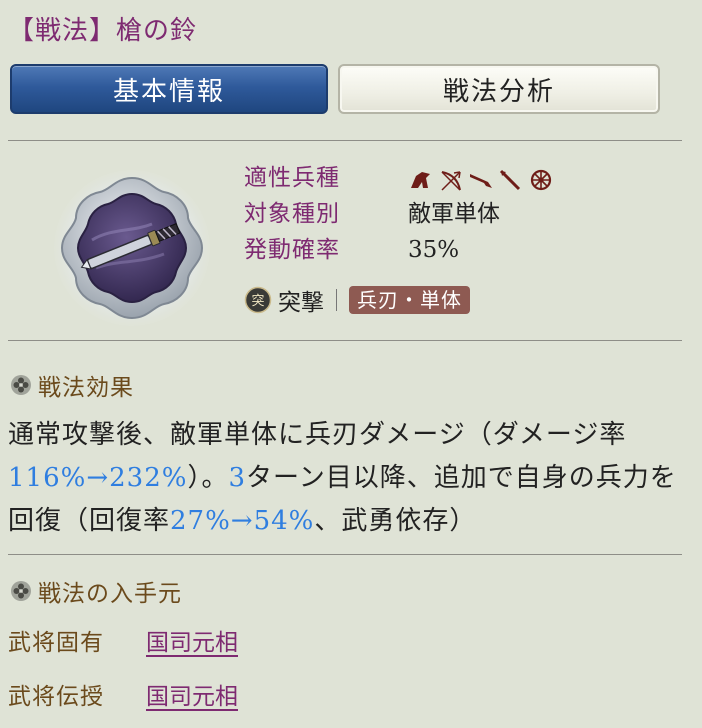  Describe the element at coordinates (292, 250) in the screenshot. I see `rate-label: 発動確率` at that location.